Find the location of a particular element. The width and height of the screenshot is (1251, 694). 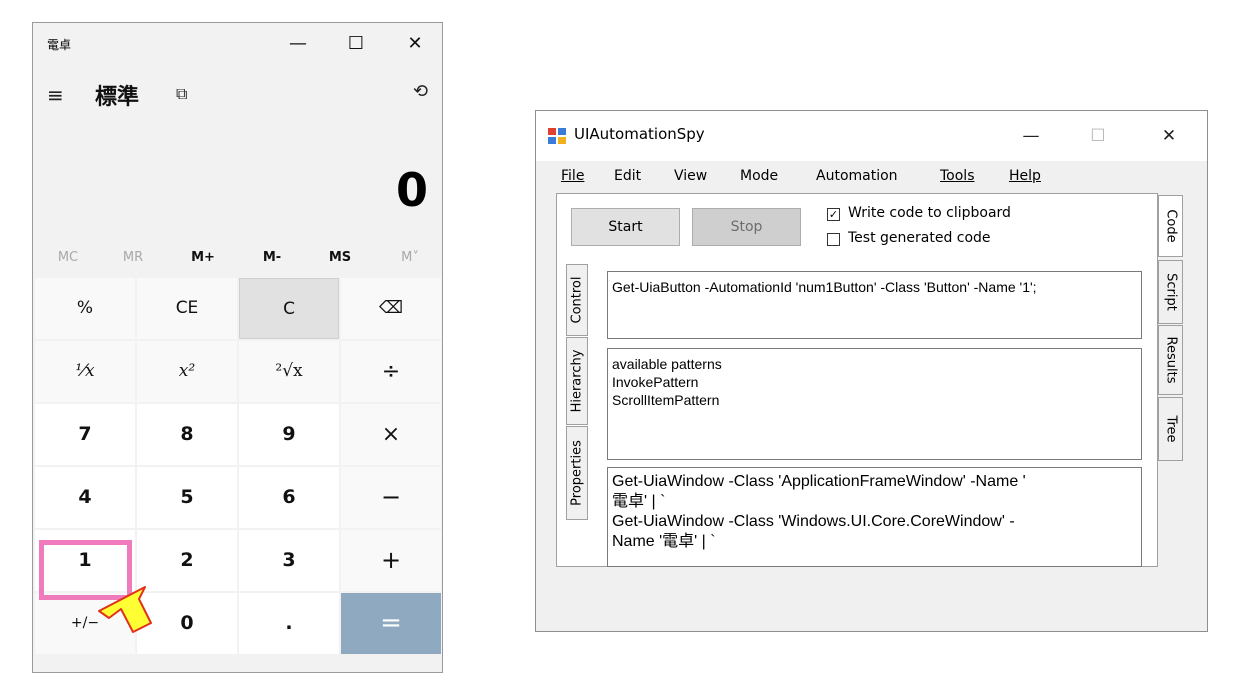

hierarchy-line: 電卓' | ` is located at coordinates (639, 501).